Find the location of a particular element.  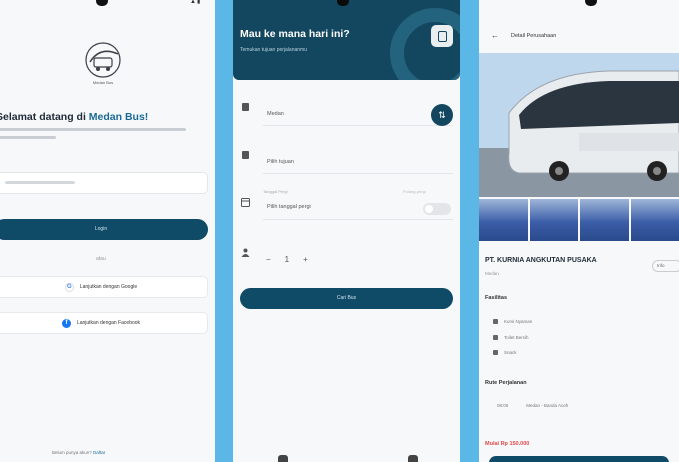

bus-stop-icon is located at coordinates (245, 107).